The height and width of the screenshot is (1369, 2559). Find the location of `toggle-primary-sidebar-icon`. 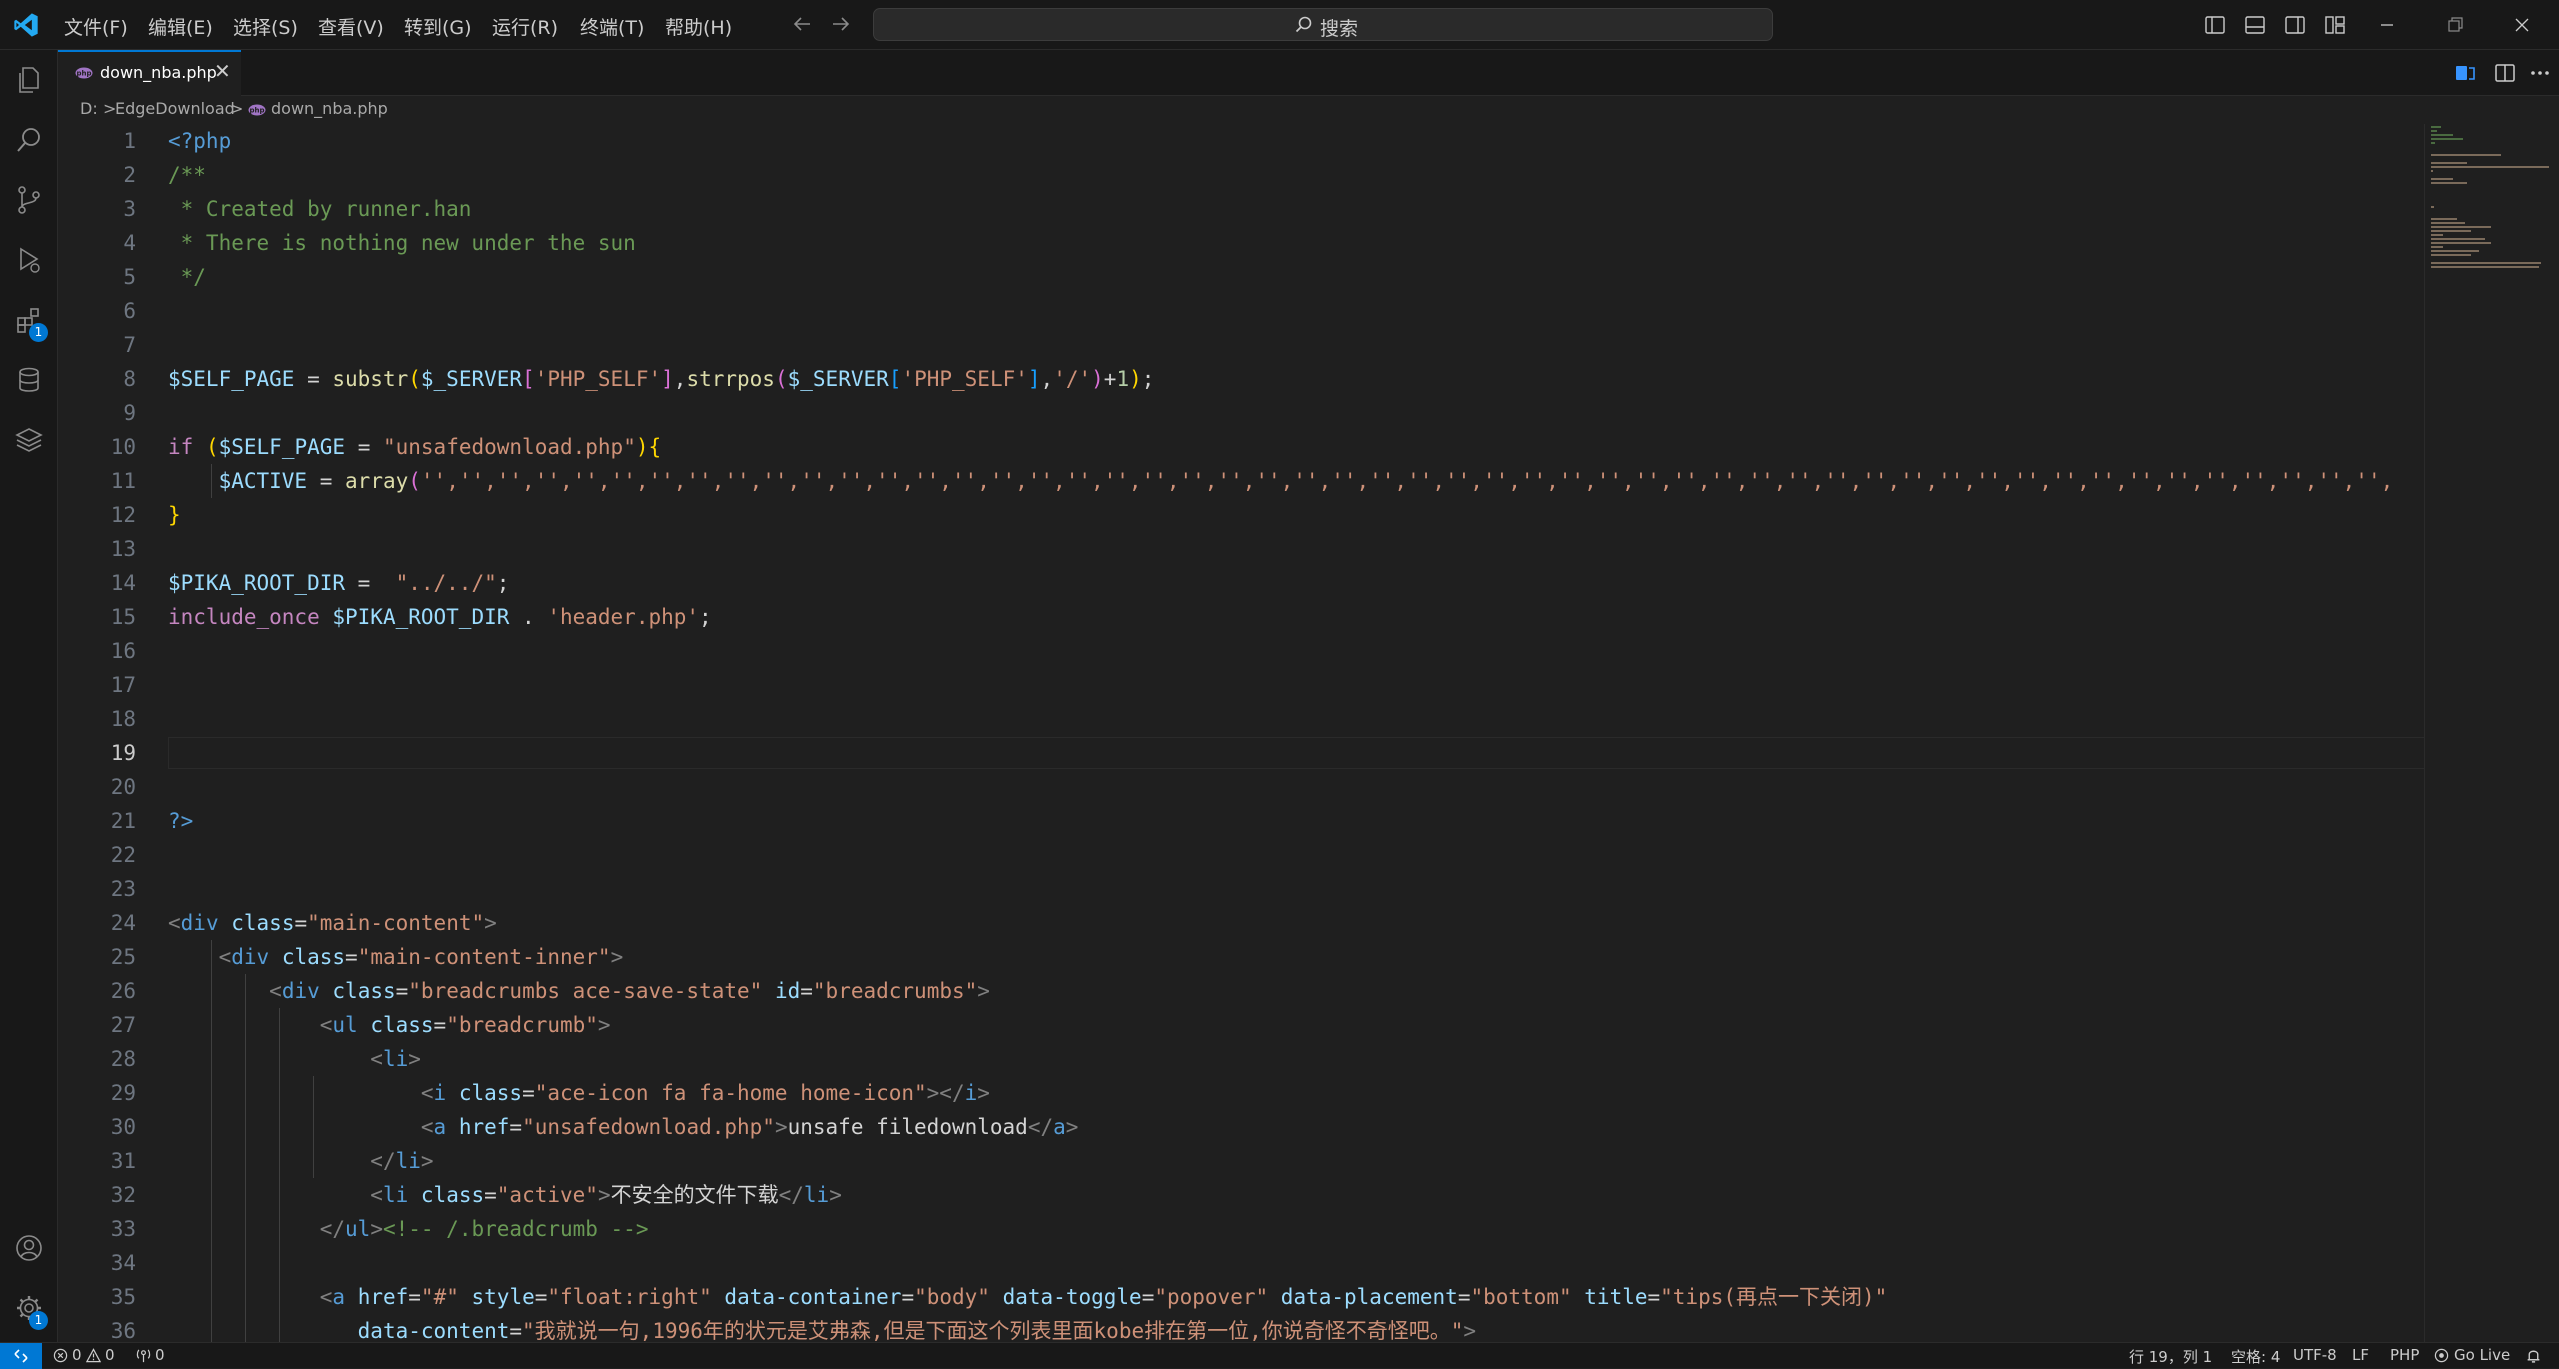

toggle-primary-sidebar-icon is located at coordinates (2215, 25).